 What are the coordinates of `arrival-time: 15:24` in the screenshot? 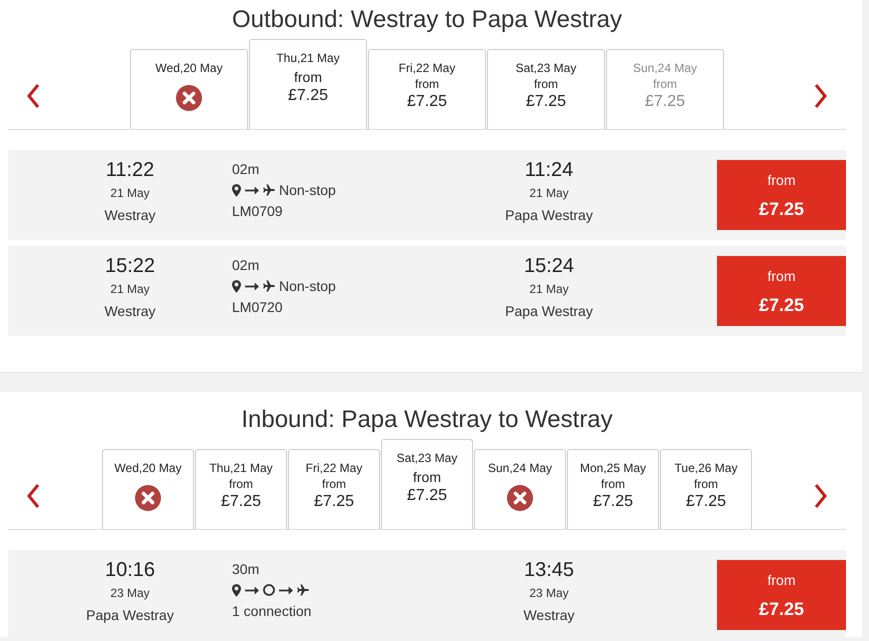 It's located at (549, 266).